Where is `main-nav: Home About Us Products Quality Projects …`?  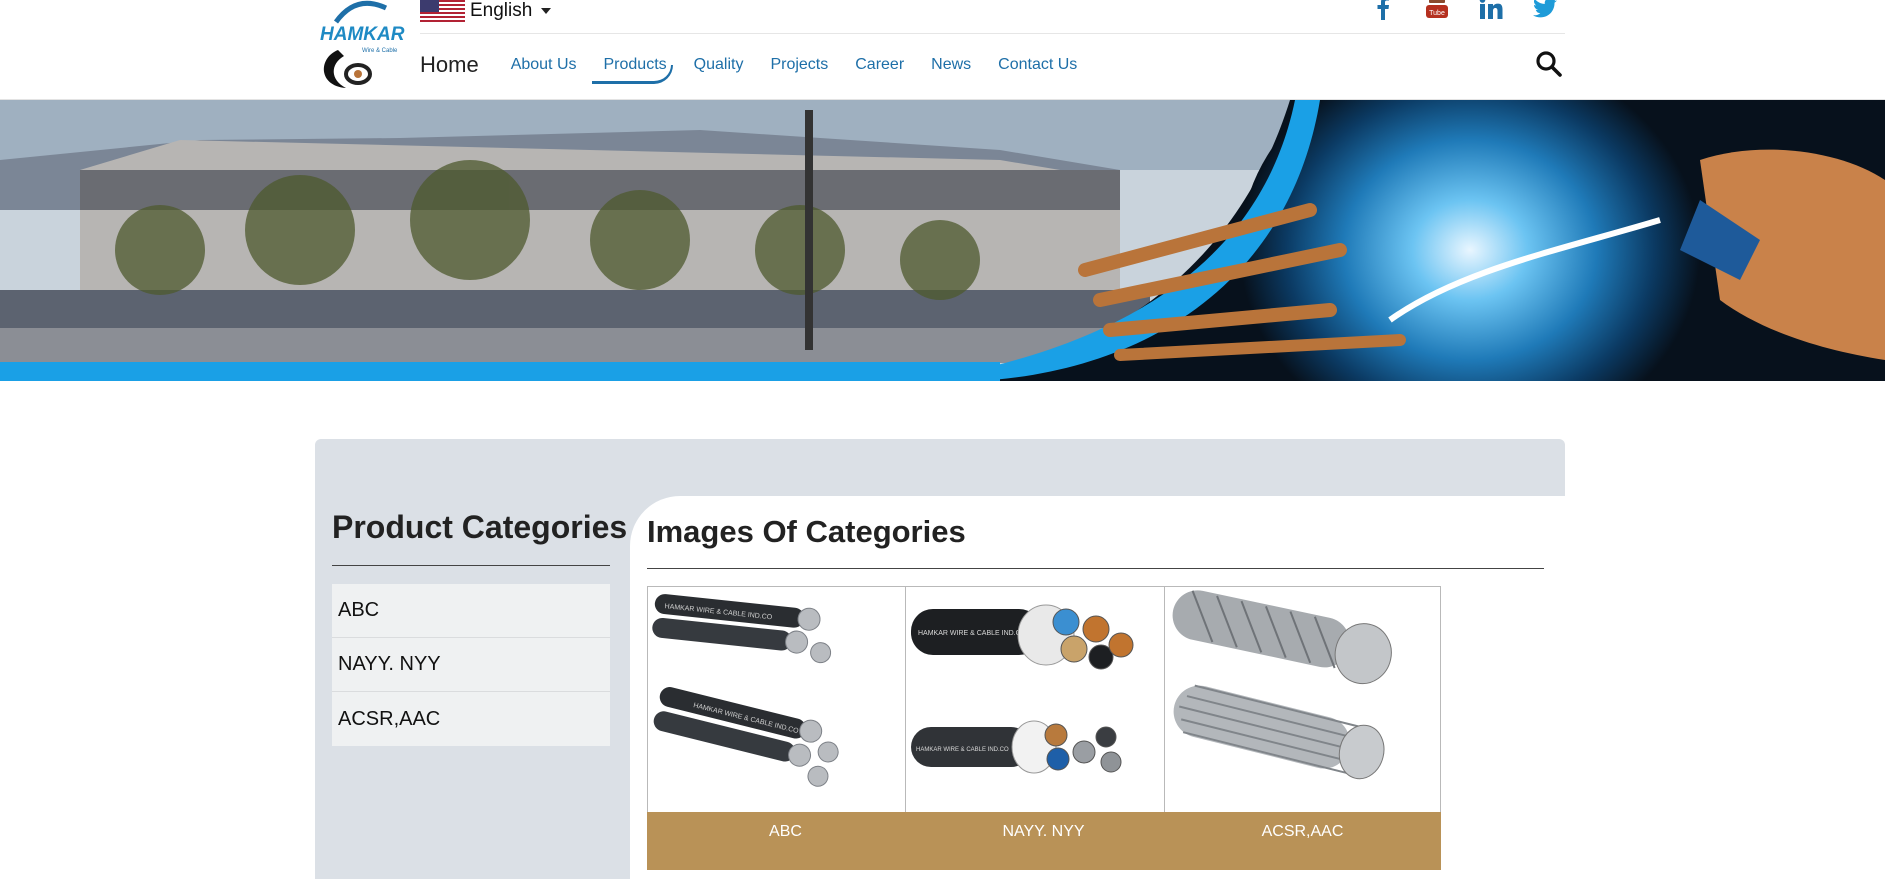
main-nav: Home About Us Products Quality Projects … is located at coordinates (762, 67).